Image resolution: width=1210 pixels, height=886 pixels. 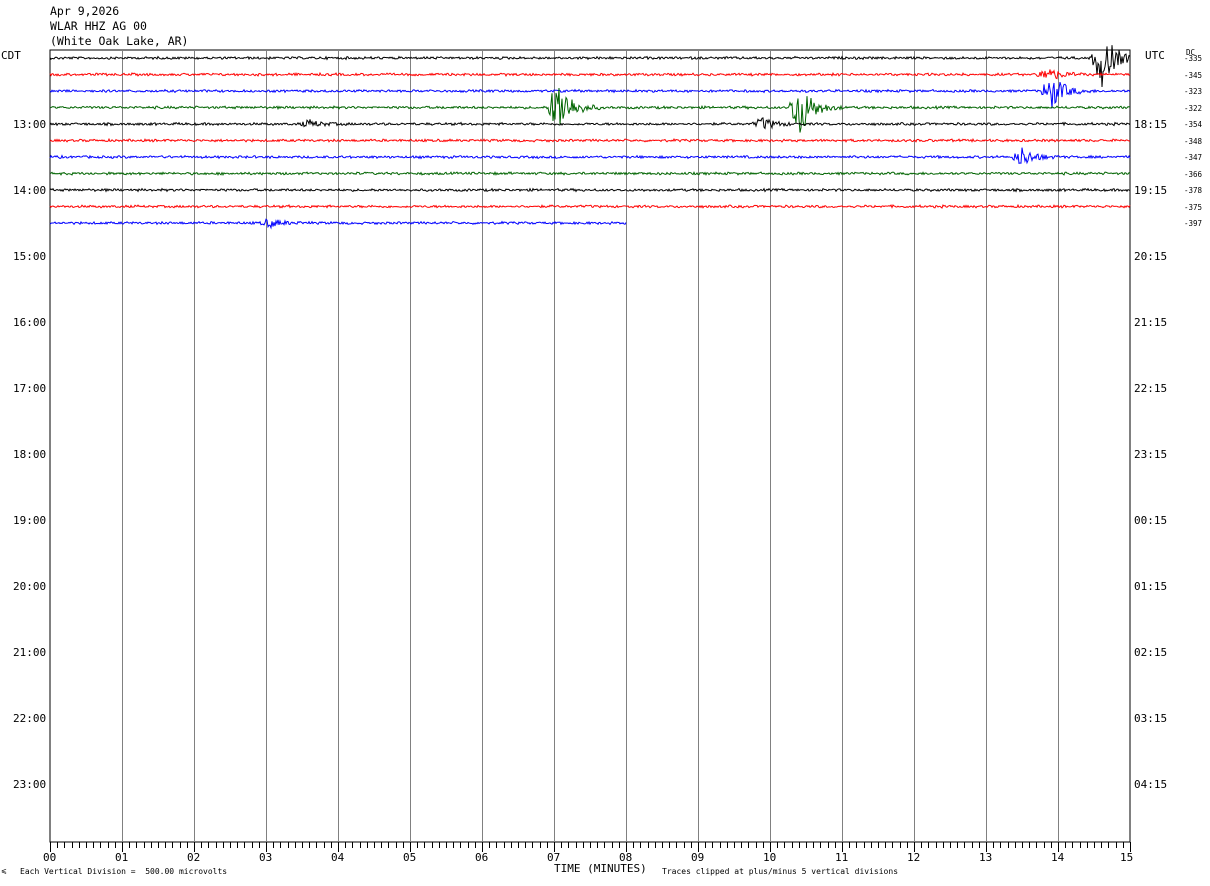 What do you see at coordinates (266, 857) in the screenshot?
I see `x-tick-label: 03` at bounding box center [266, 857].